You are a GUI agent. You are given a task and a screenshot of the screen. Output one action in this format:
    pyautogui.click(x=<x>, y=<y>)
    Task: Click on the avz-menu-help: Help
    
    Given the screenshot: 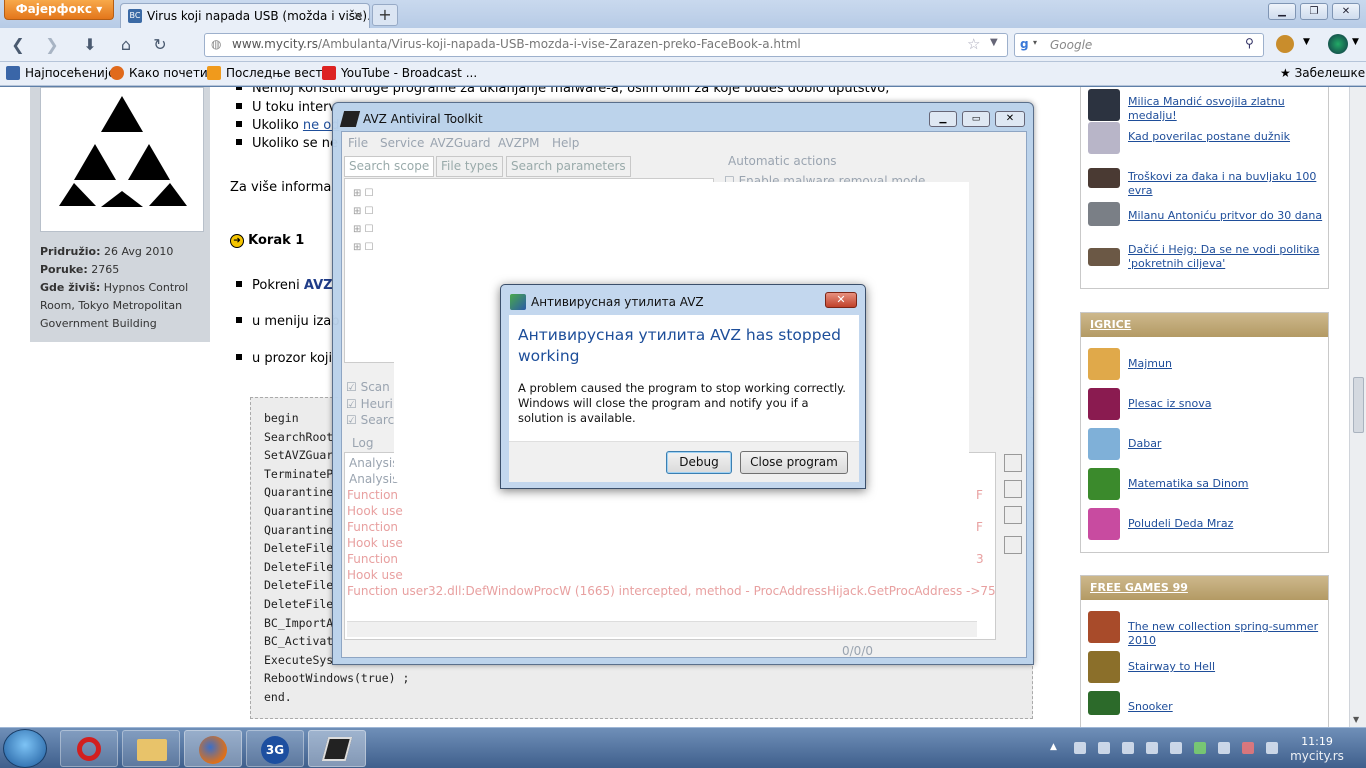 What is the action you would take?
    pyautogui.click(x=565, y=143)
    